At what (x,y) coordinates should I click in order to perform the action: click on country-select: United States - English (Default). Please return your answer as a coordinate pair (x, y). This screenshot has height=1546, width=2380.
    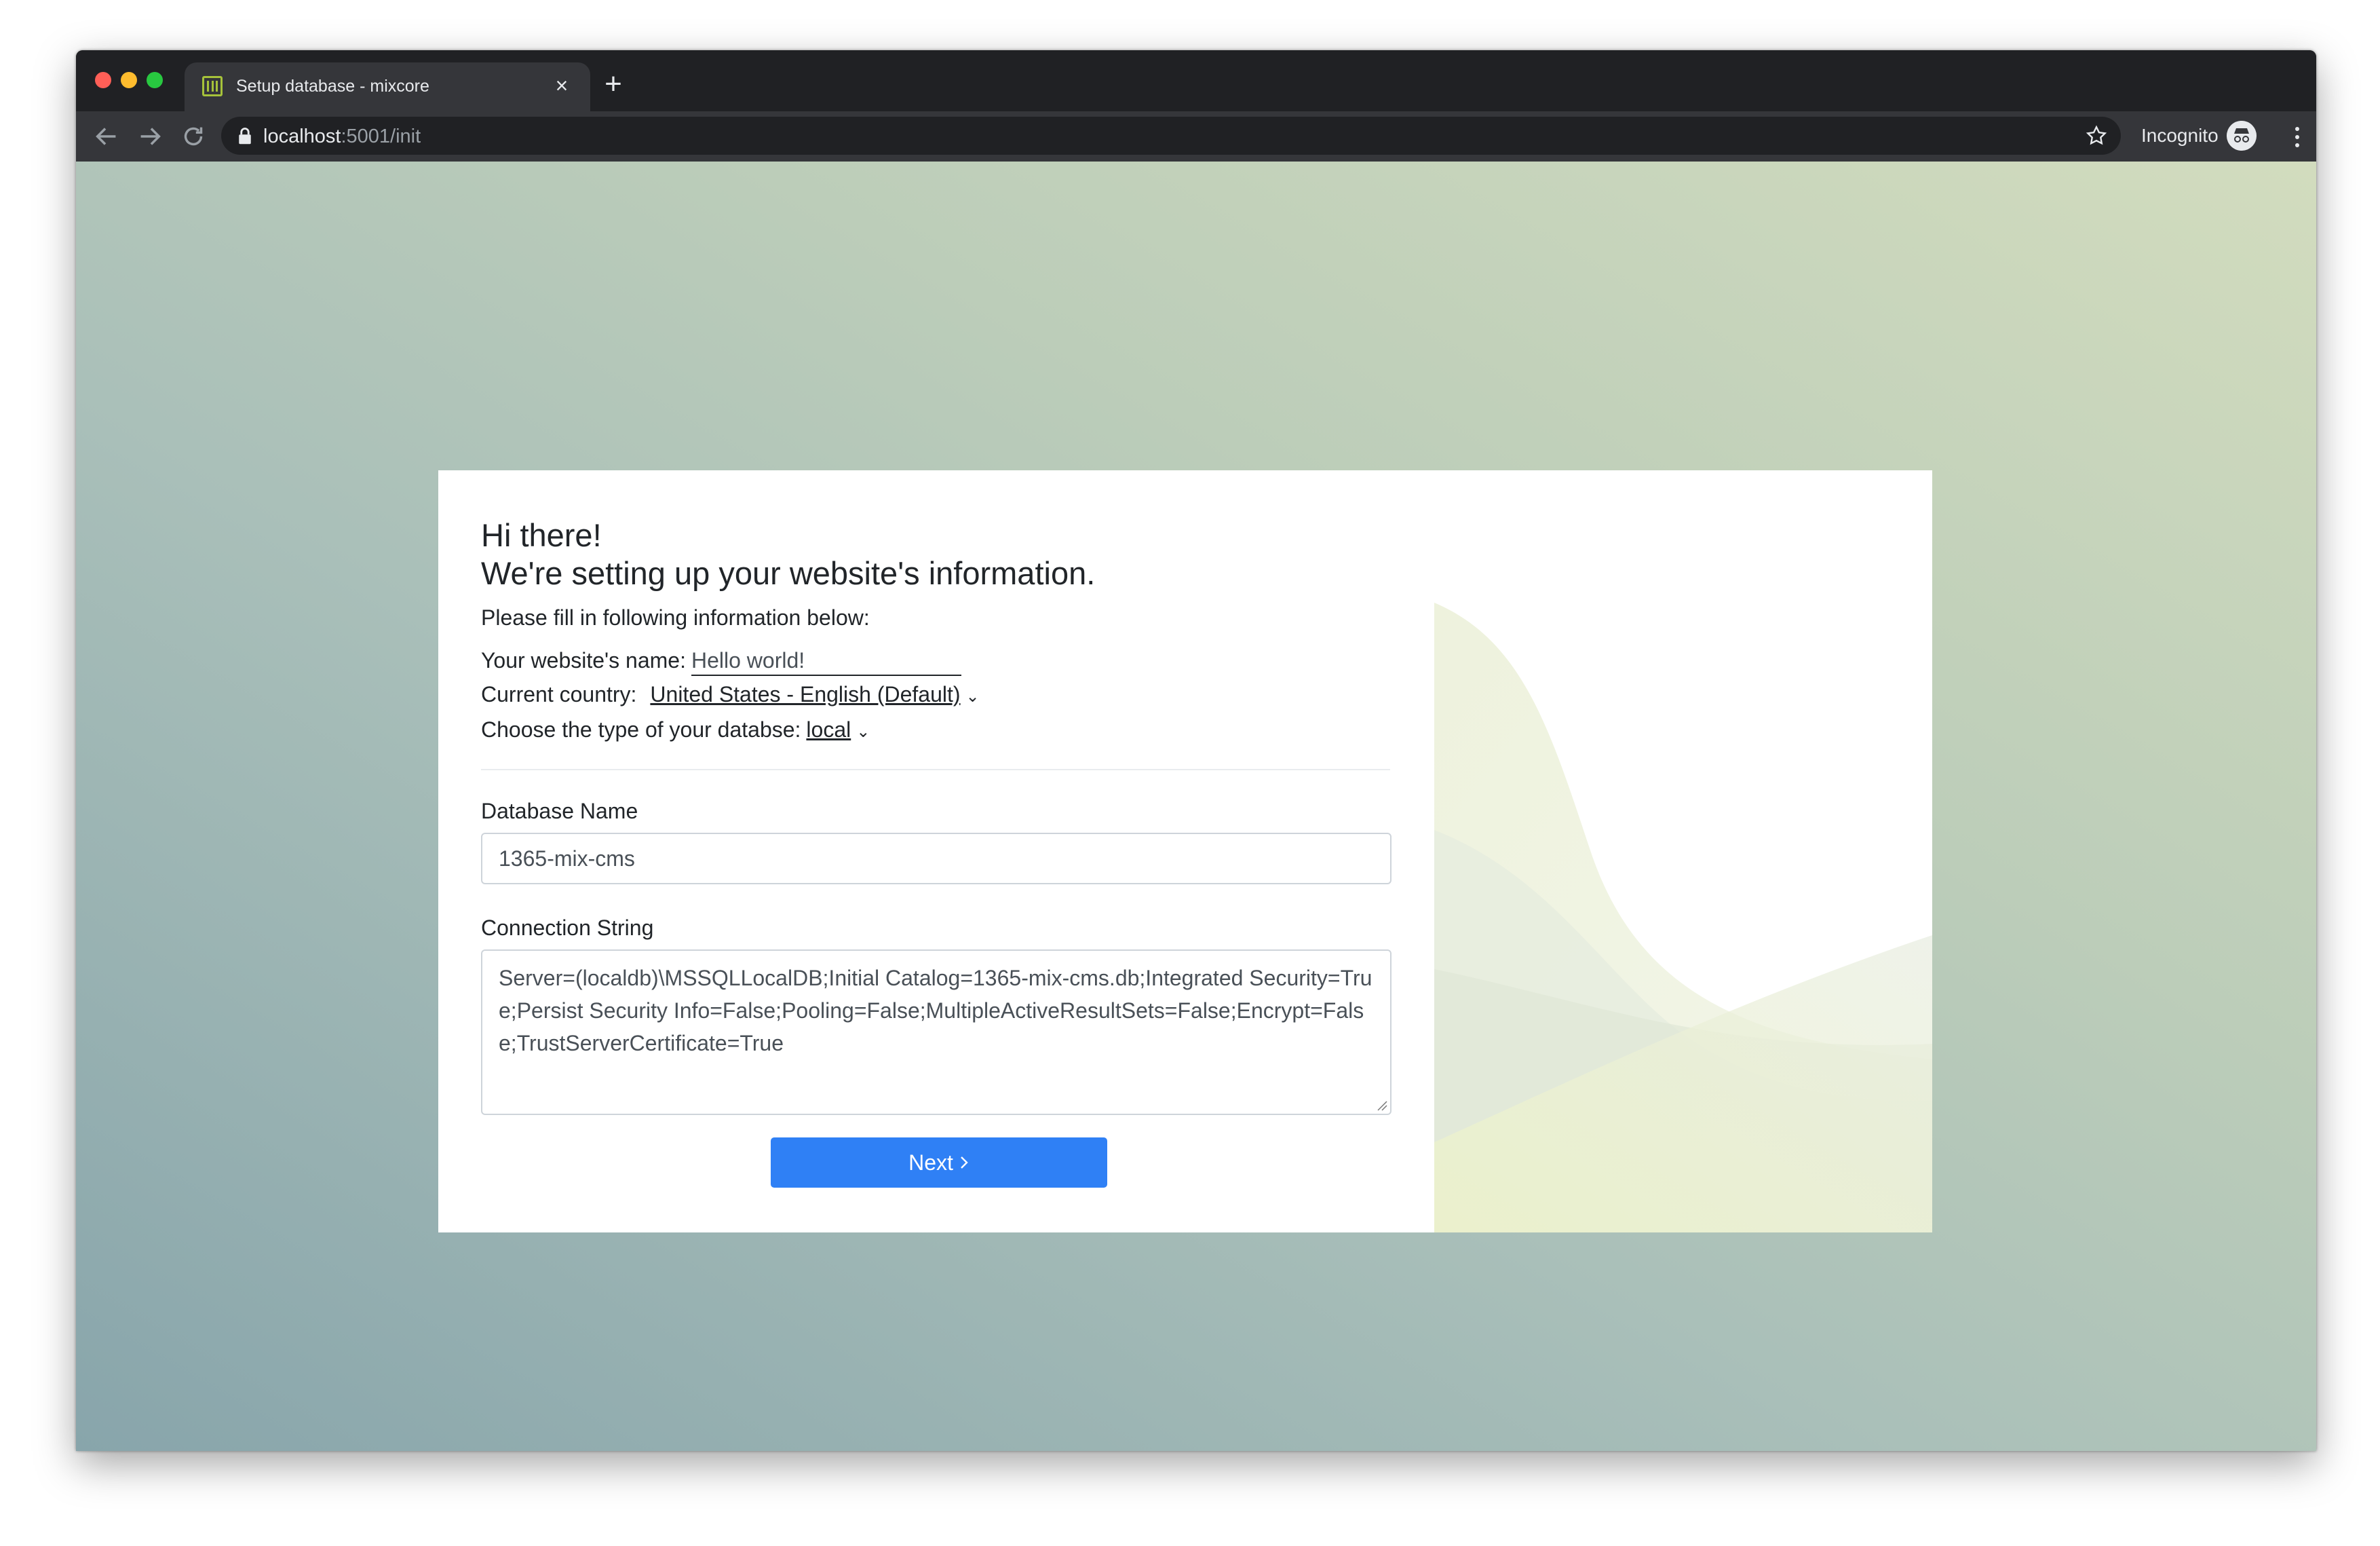
    Looking at the image, I should click on (805, 694).